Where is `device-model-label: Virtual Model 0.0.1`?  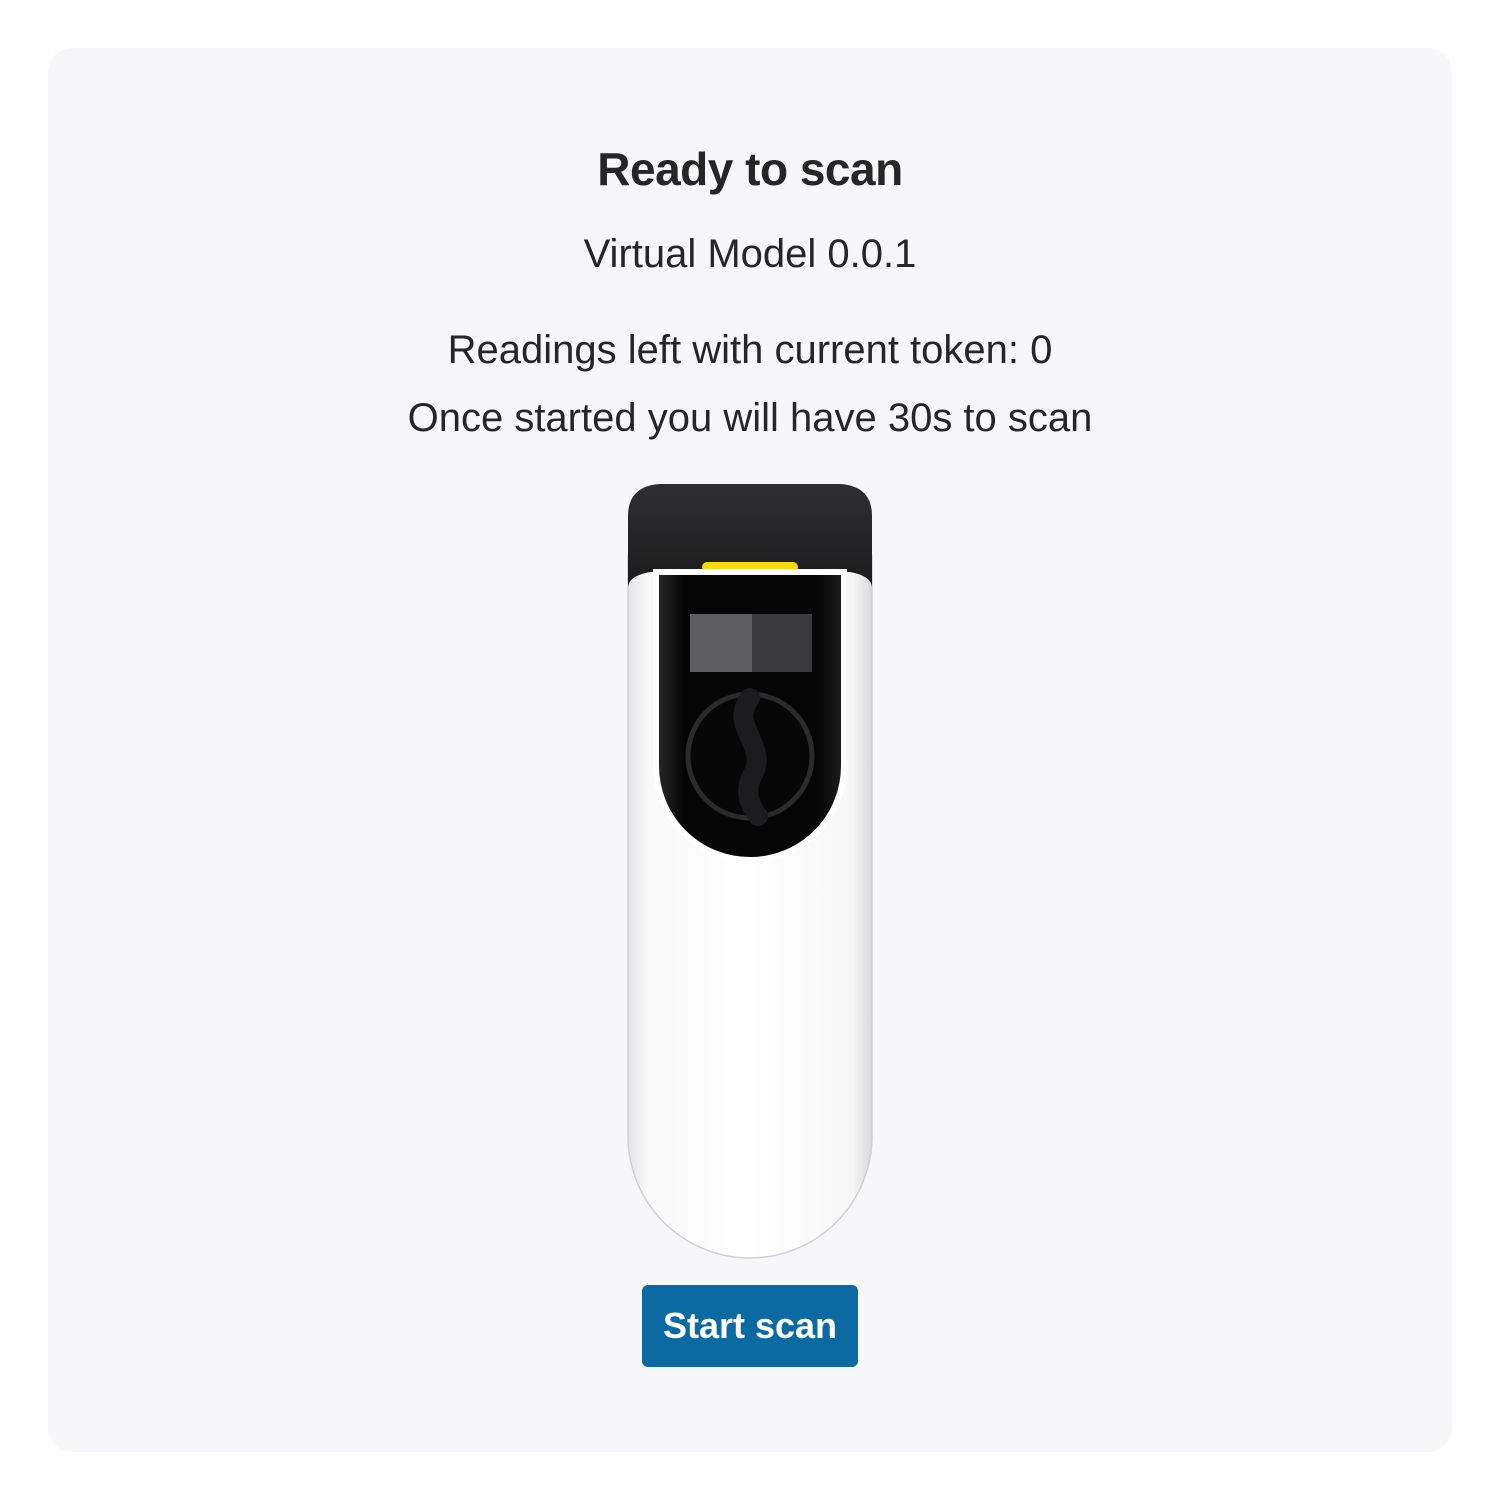 device-model-label: Virtual Model 0.0.1 is located at coordinates (750, 254).